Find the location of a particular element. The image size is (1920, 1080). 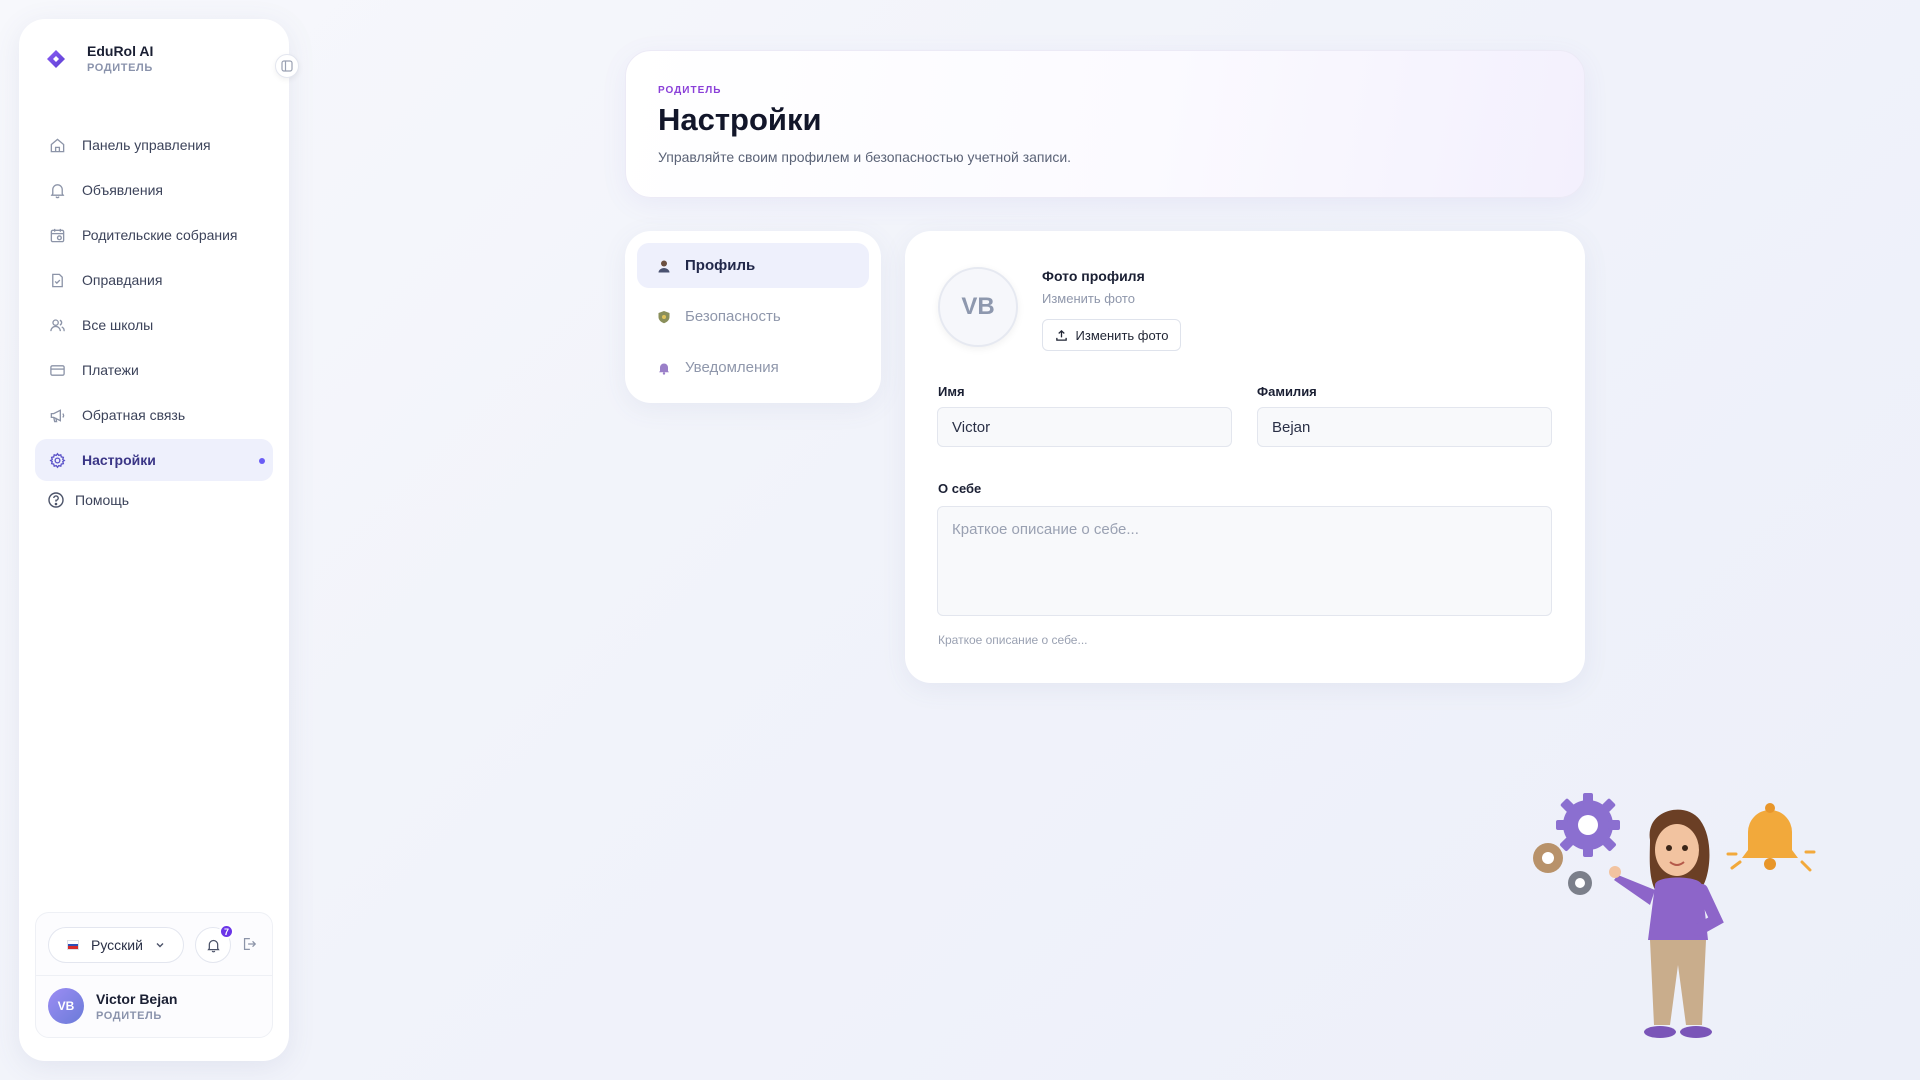

page-title: Настройки is located at coordinates (740, 119).